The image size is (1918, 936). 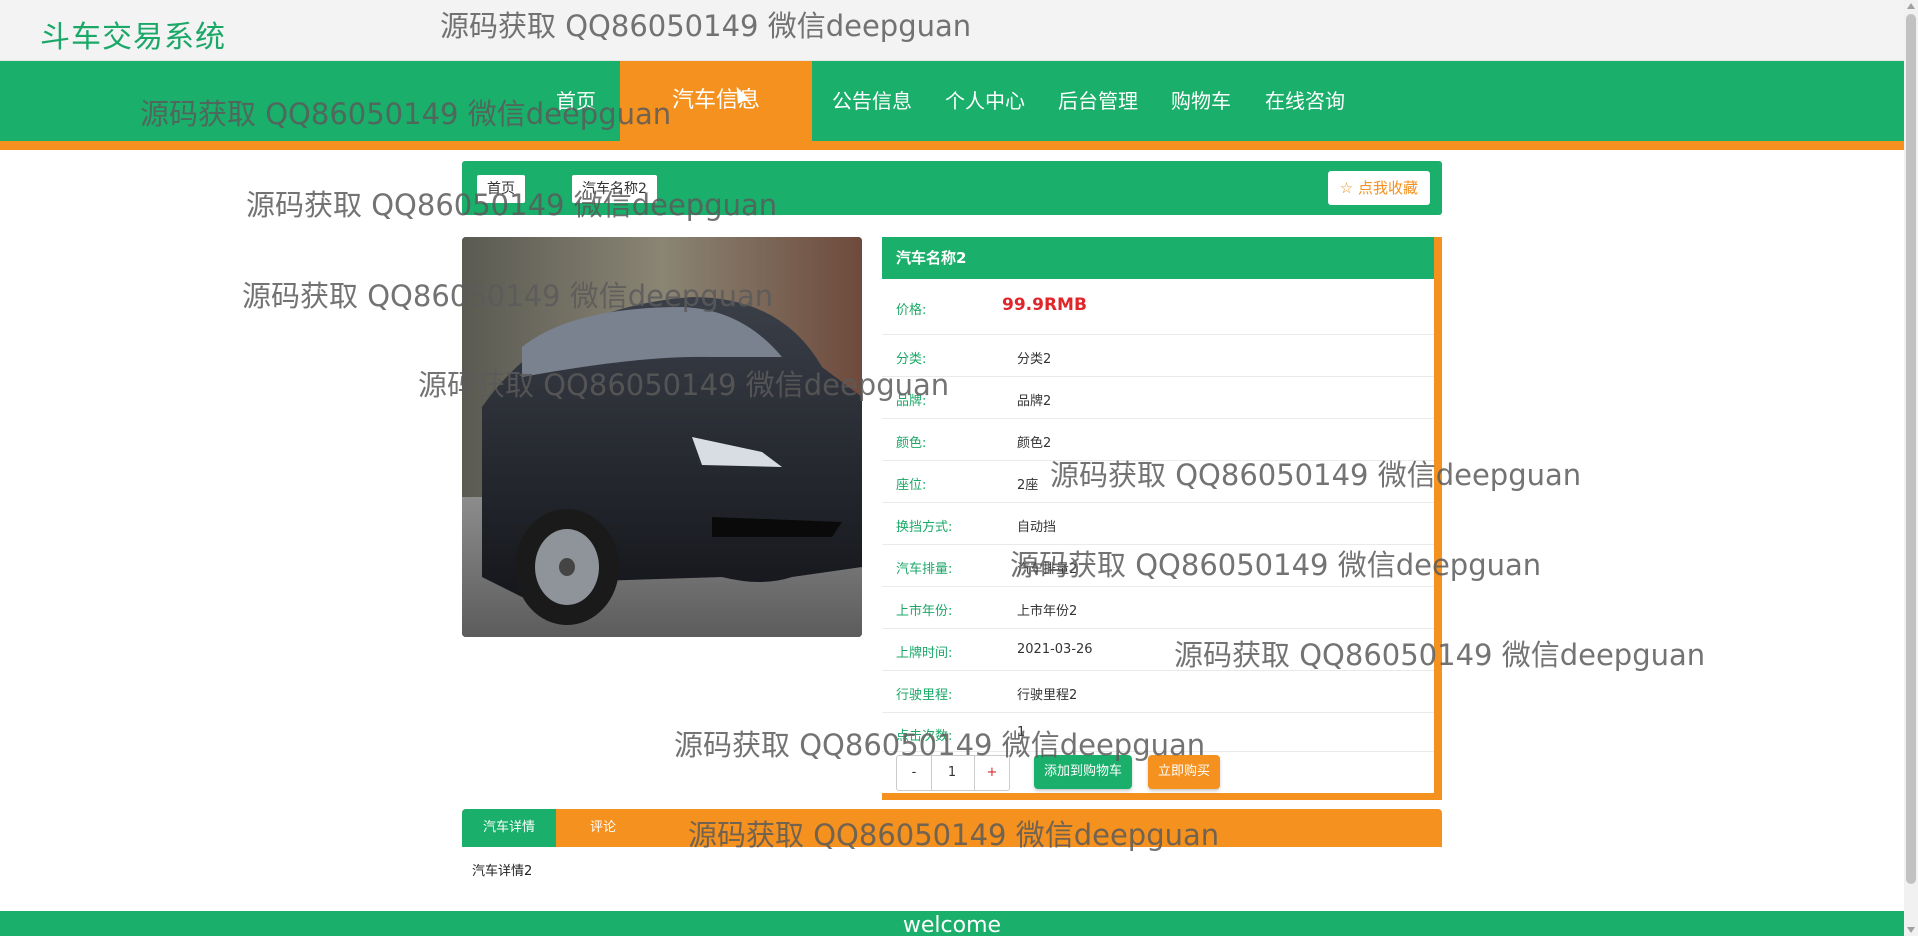 I want to click on field-row: 分类: 分类2, so click(x=1158, y=356).